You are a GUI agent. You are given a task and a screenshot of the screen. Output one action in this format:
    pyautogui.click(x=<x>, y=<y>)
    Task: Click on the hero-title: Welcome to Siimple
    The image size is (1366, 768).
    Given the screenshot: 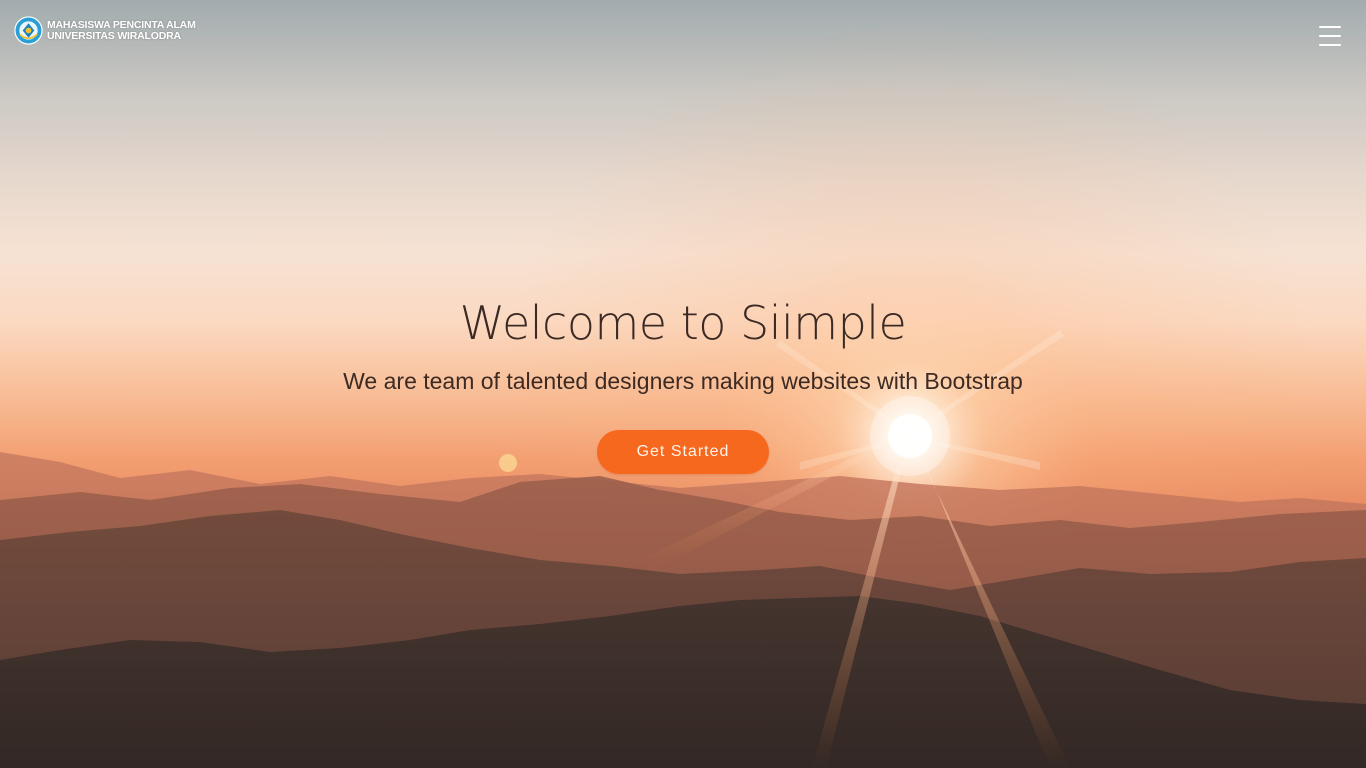 What is the action you would take?
    pyautogui.click(x=683, y=323)
    